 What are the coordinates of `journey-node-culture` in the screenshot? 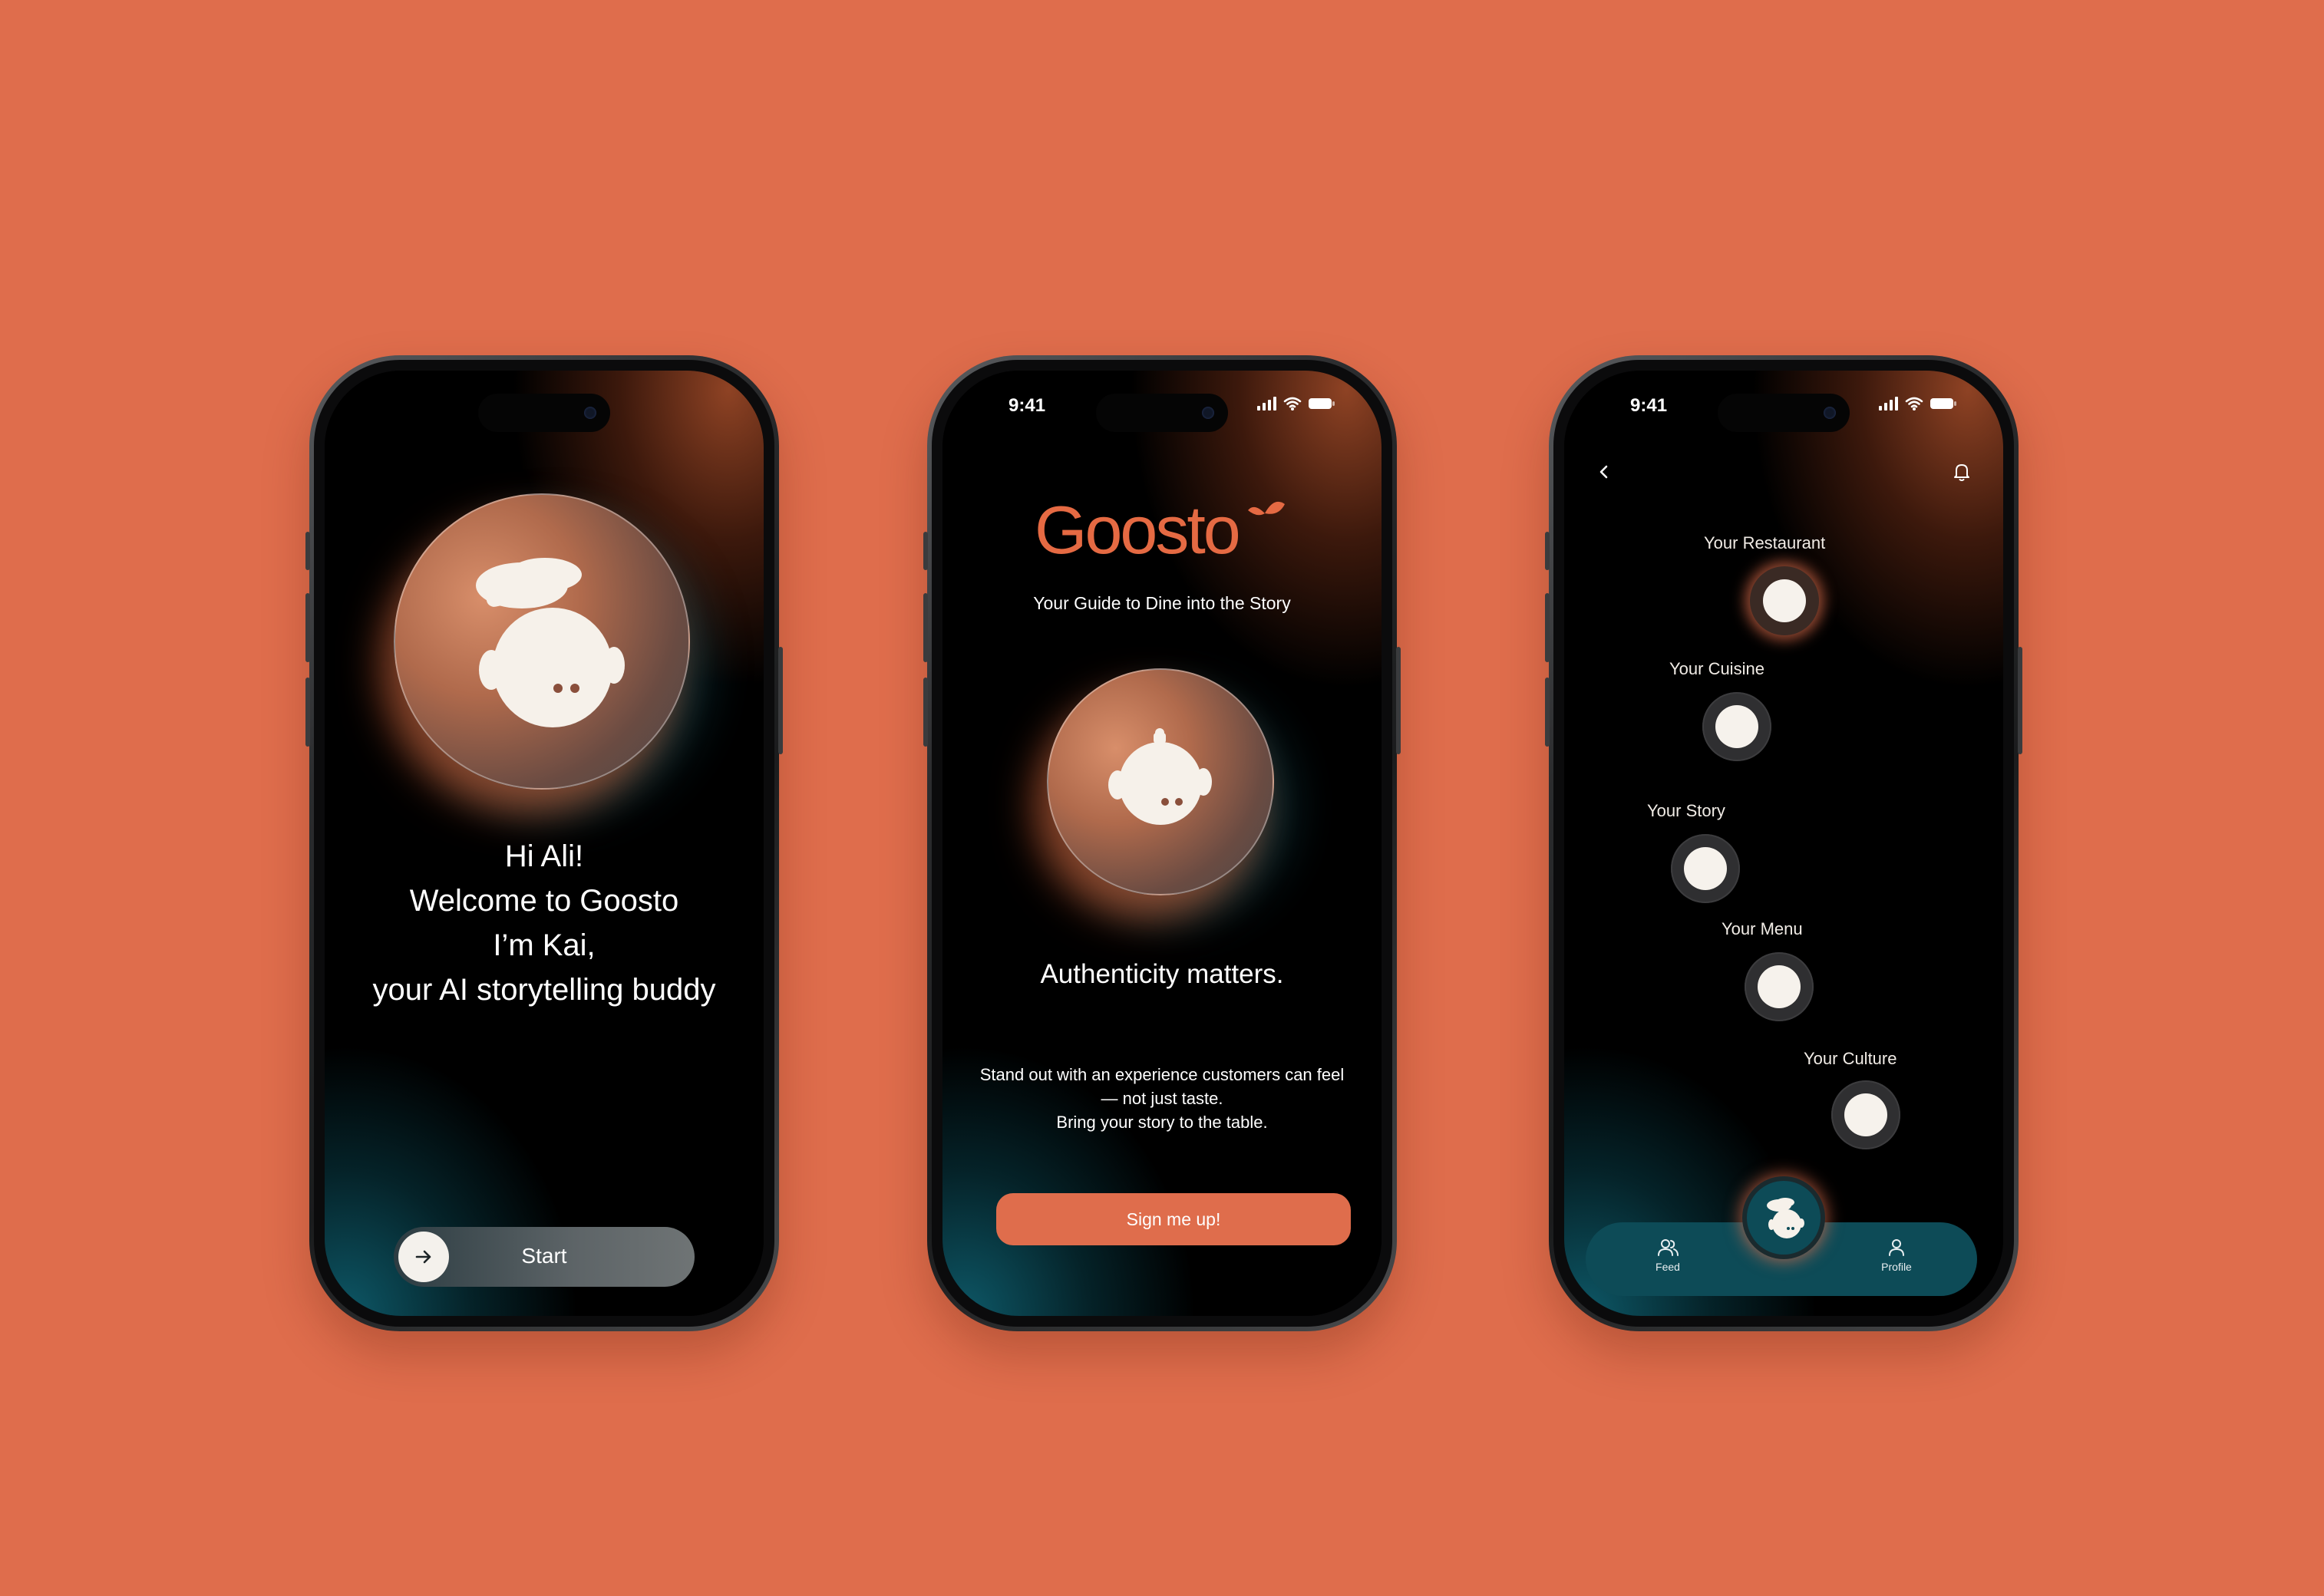 It's located at (1865, 1114).